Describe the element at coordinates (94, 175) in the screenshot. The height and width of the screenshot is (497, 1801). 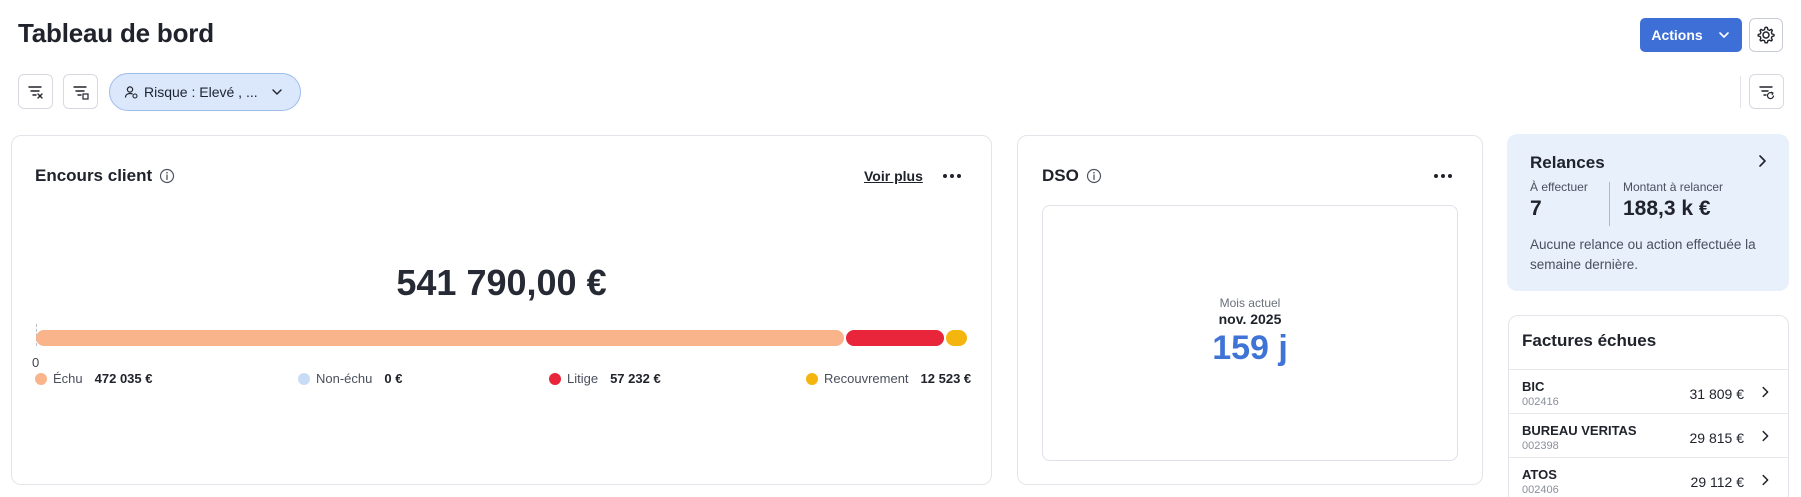
I see `encours-client-title-text: Encours client` at that location.